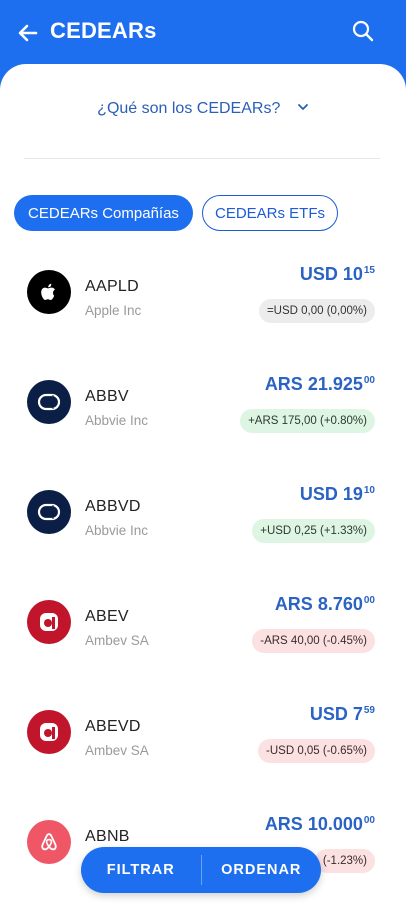 This screenshot has width=406, height=909. Describe the element at coordinates (319, 384) in the screenshot. I see `price: ARS 21.92500` at that location.